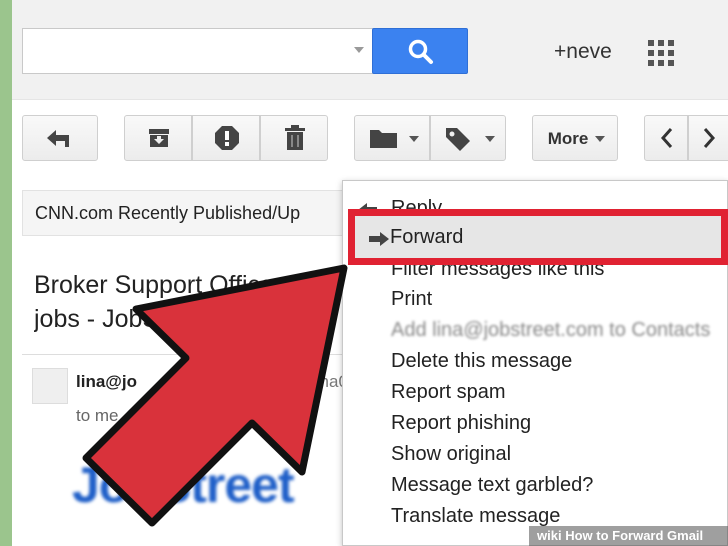 The width and height of the screenshot is (728, 546). Describe the element at coordinates (634, 535) in the screenshot. I see `footer-title: How to Forward Gmail` at that location.